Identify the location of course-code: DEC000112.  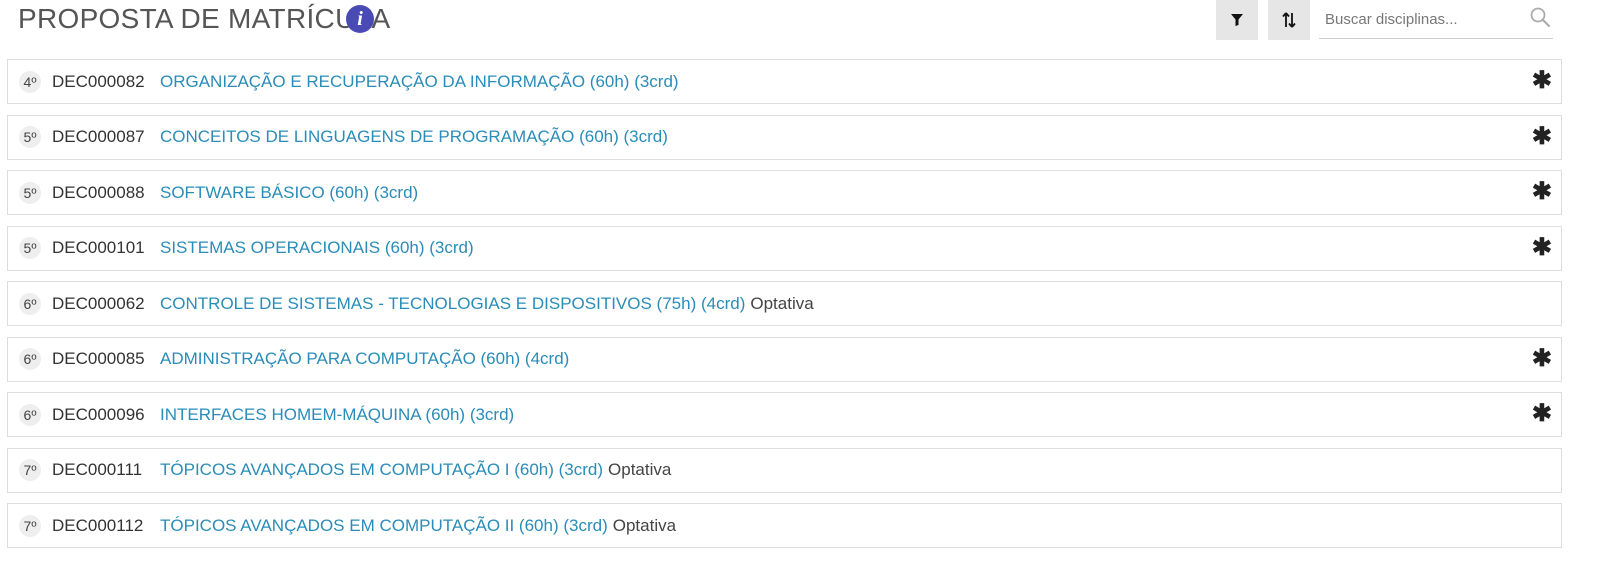
(98, 525).